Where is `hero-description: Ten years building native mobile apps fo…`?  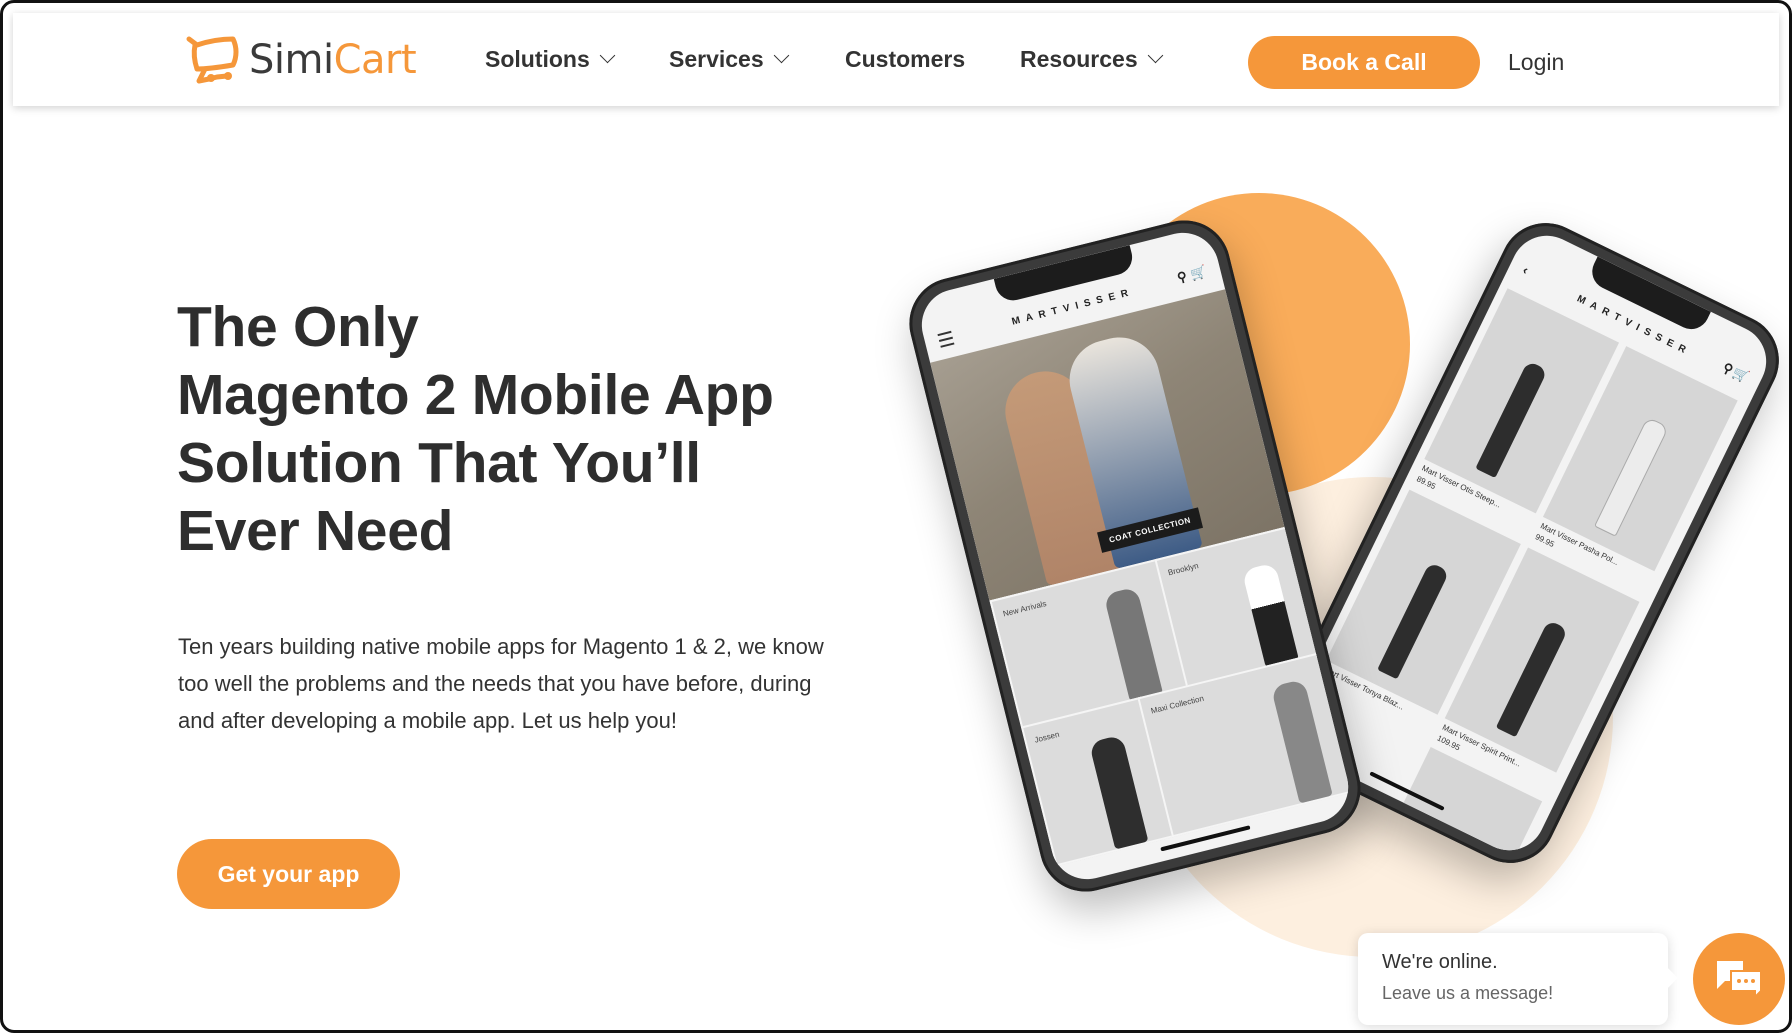
hero-description: Ten years building native mobile apps fo… is located at coordinates (501, 683).